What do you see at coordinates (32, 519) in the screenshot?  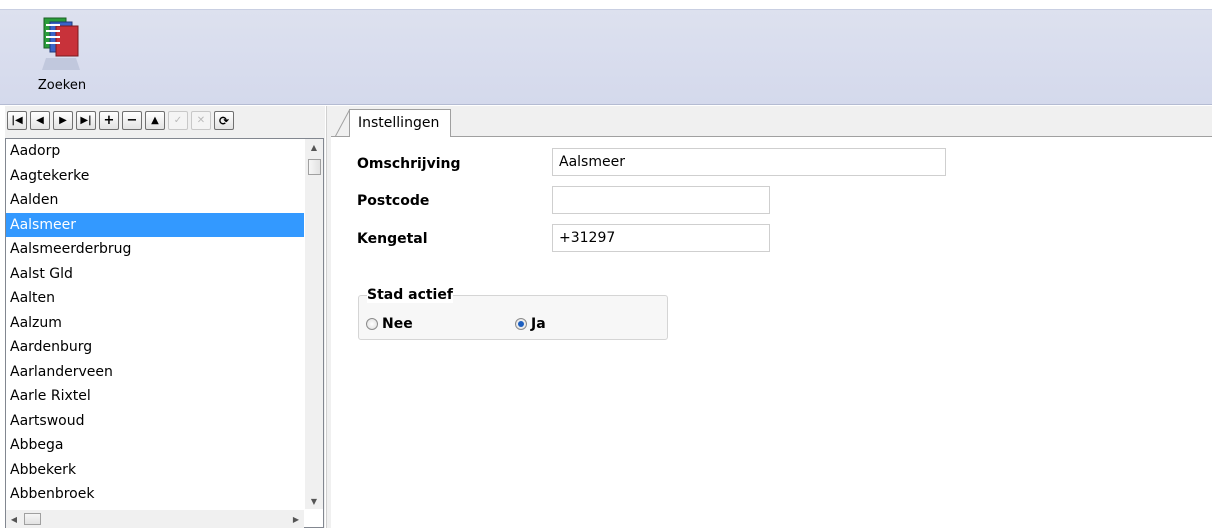 I see `horizontal-scroll-thumb` at bounding box center [32, 519].